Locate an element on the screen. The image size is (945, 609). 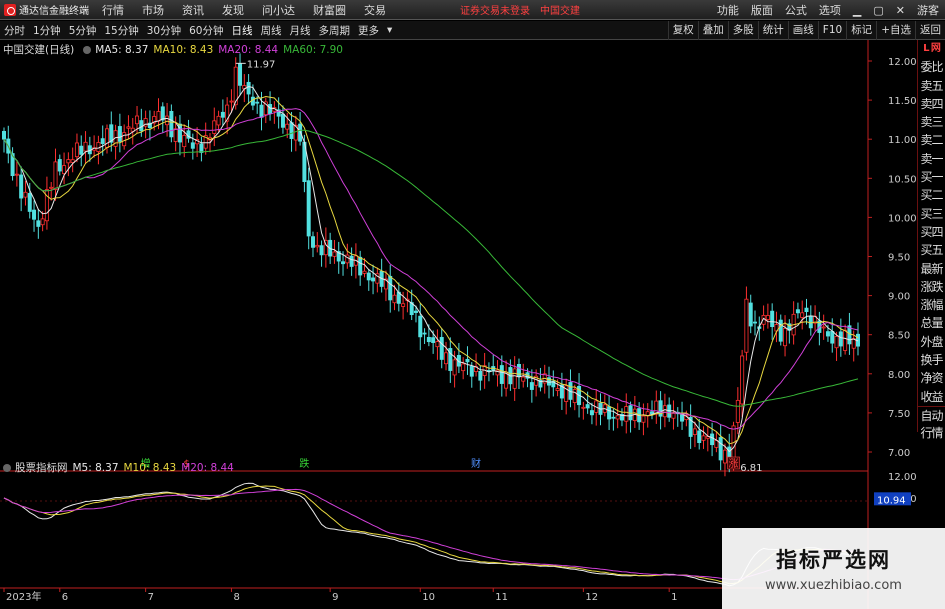
maximize-icon: ▢ is located at coordinates (878, 10).